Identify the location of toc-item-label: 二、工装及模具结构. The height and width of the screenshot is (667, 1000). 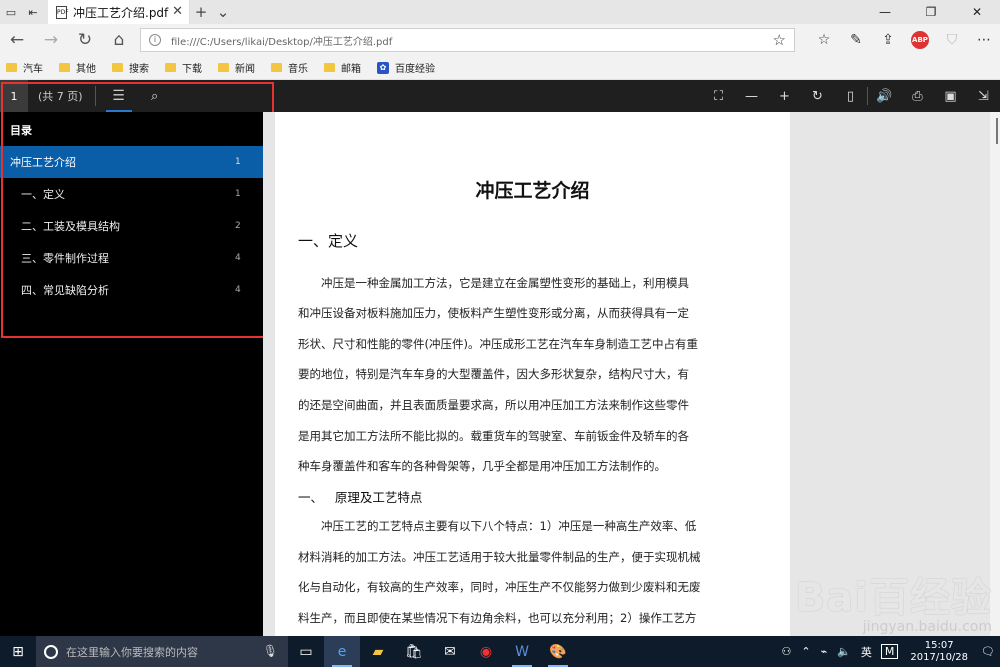
(70, 226).